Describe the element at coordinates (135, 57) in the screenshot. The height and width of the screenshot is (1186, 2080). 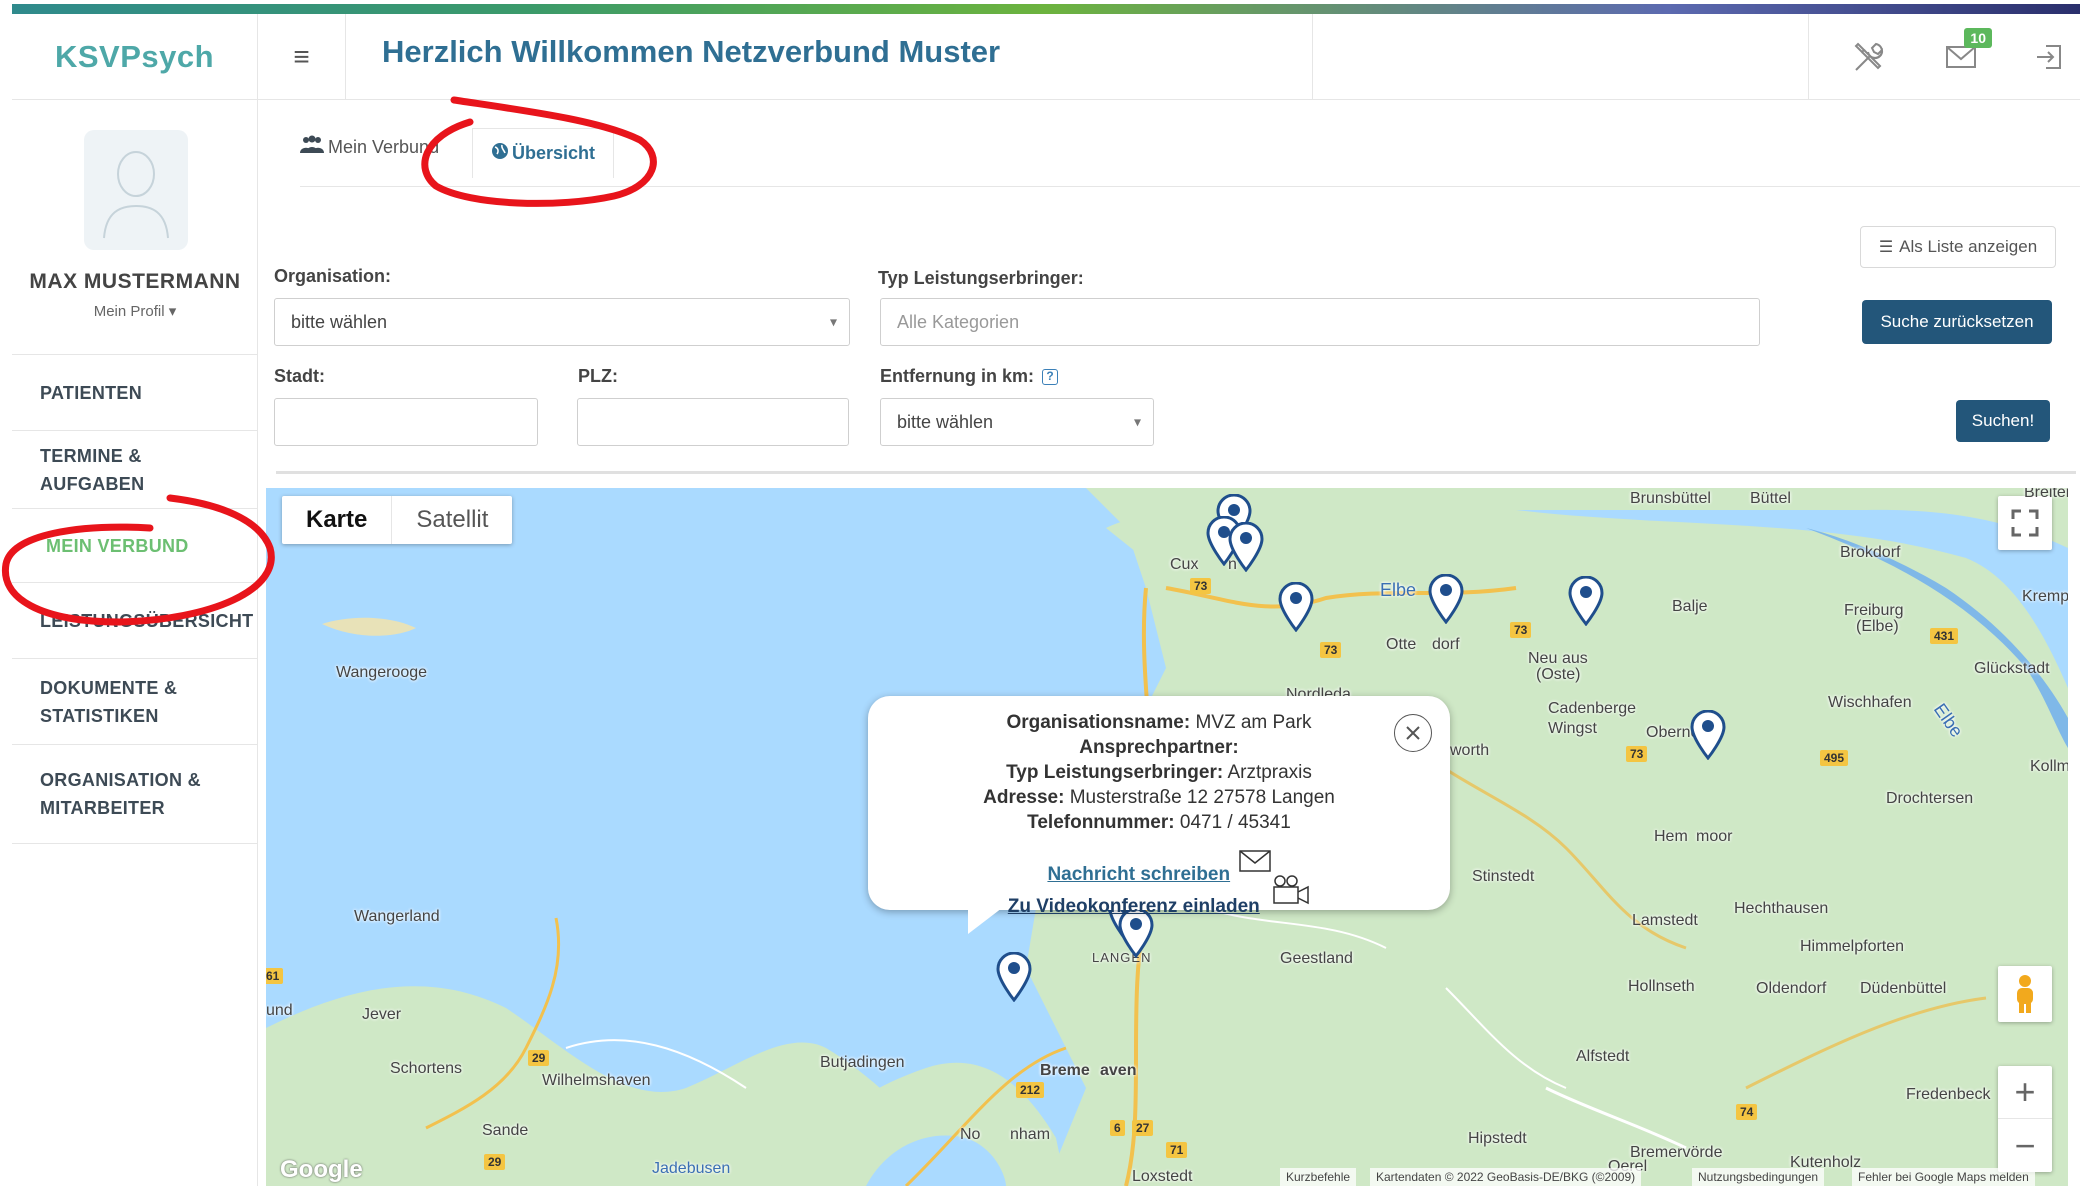
I see `brand-logo: KSVPsych` at that location.